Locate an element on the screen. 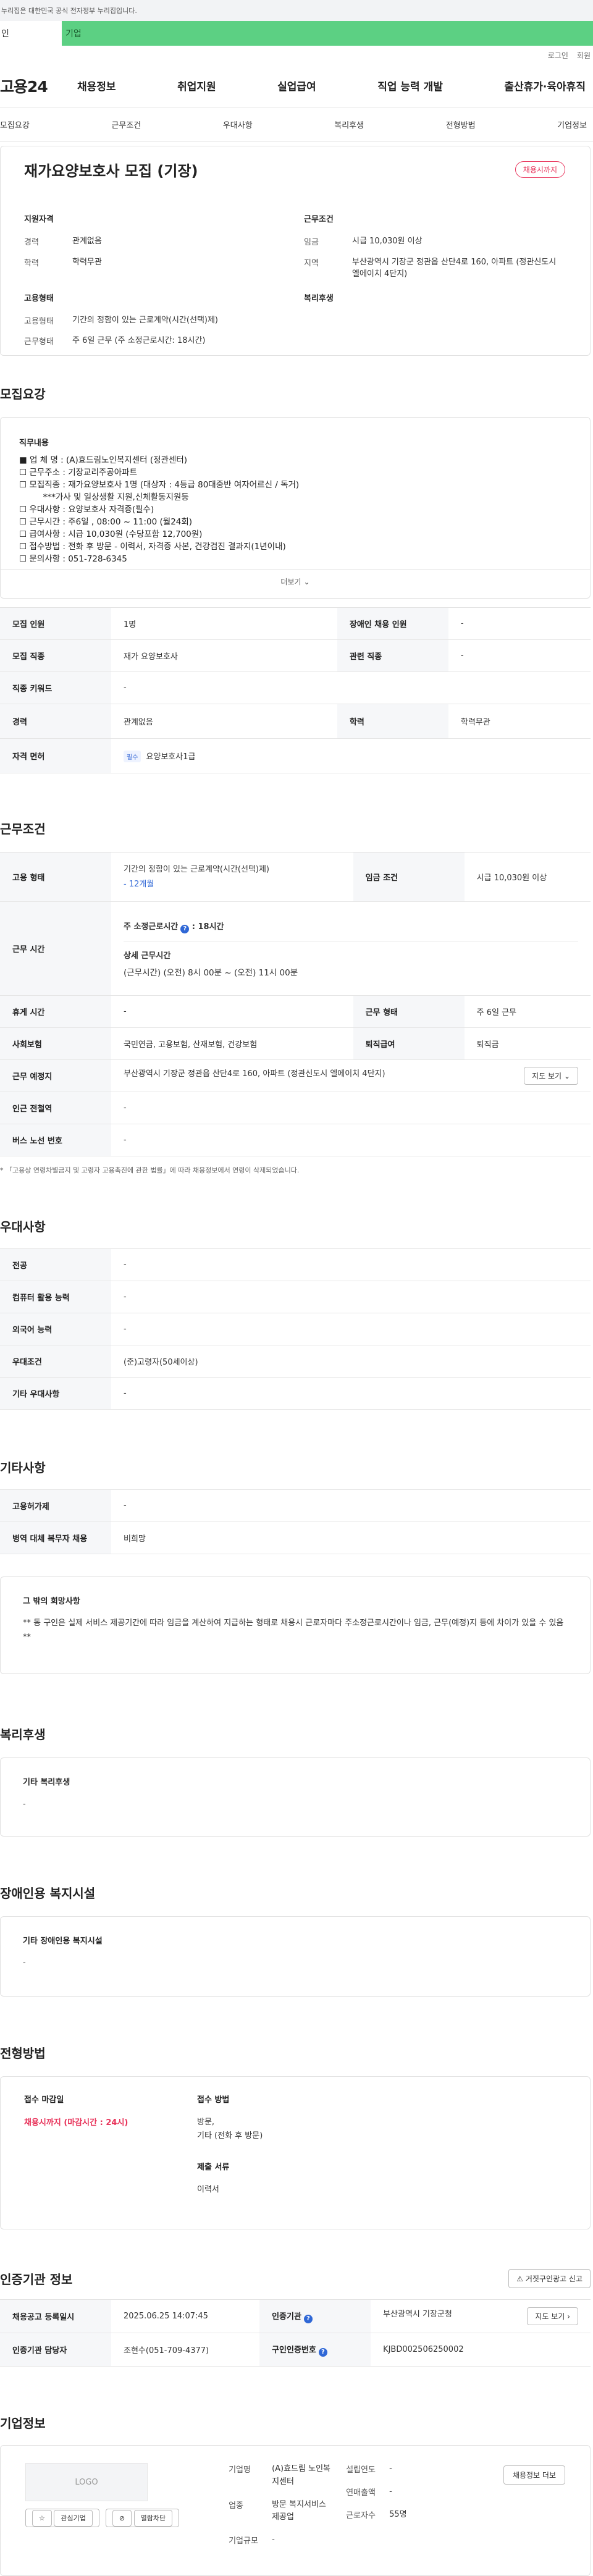 The width and height of the screenshot is (593, 2576). more-label: 더보기 is located at coordinates (290, 582).